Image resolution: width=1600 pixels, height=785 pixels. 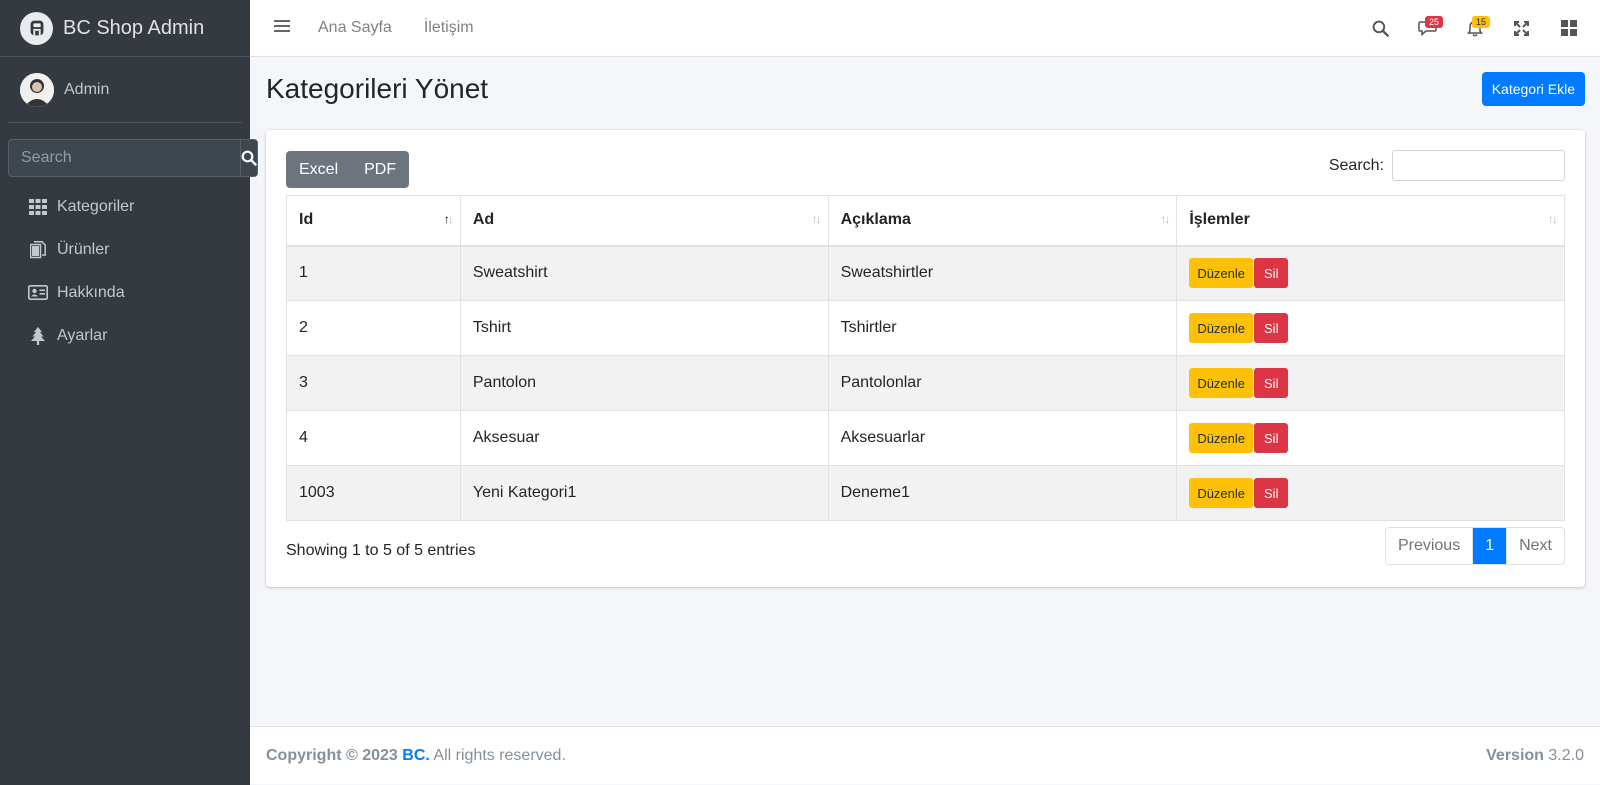 I want to click on user-name: Admin, so click(x=86, y=90).